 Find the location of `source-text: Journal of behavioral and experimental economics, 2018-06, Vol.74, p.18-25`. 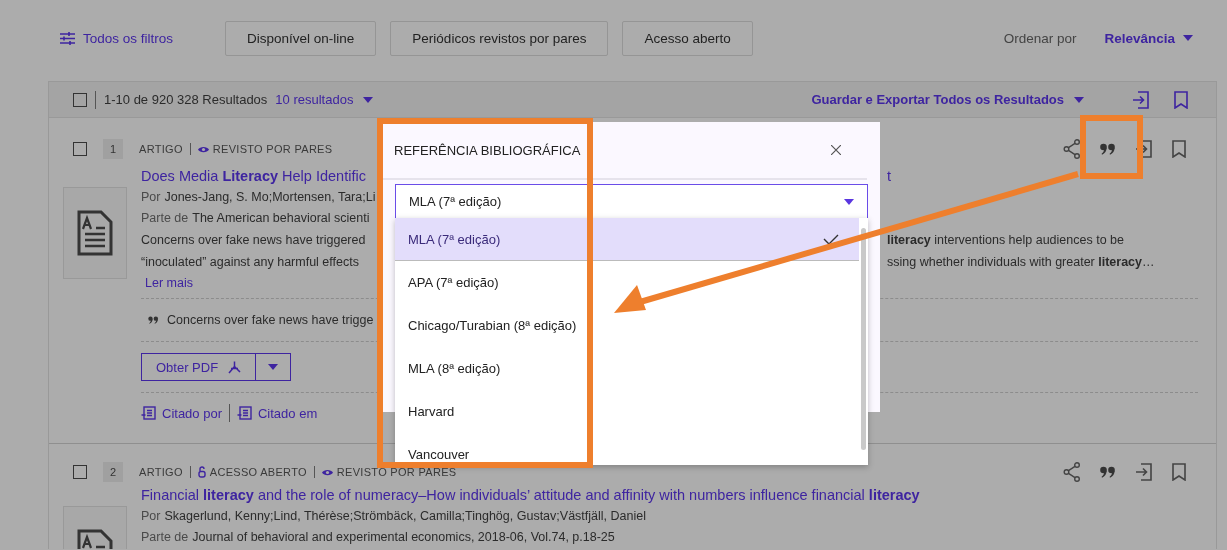

source-text: Journal of behavioral and experimental economics, 2018-06, Vol.74, p.18-25 is located at coordinates (403, 537).